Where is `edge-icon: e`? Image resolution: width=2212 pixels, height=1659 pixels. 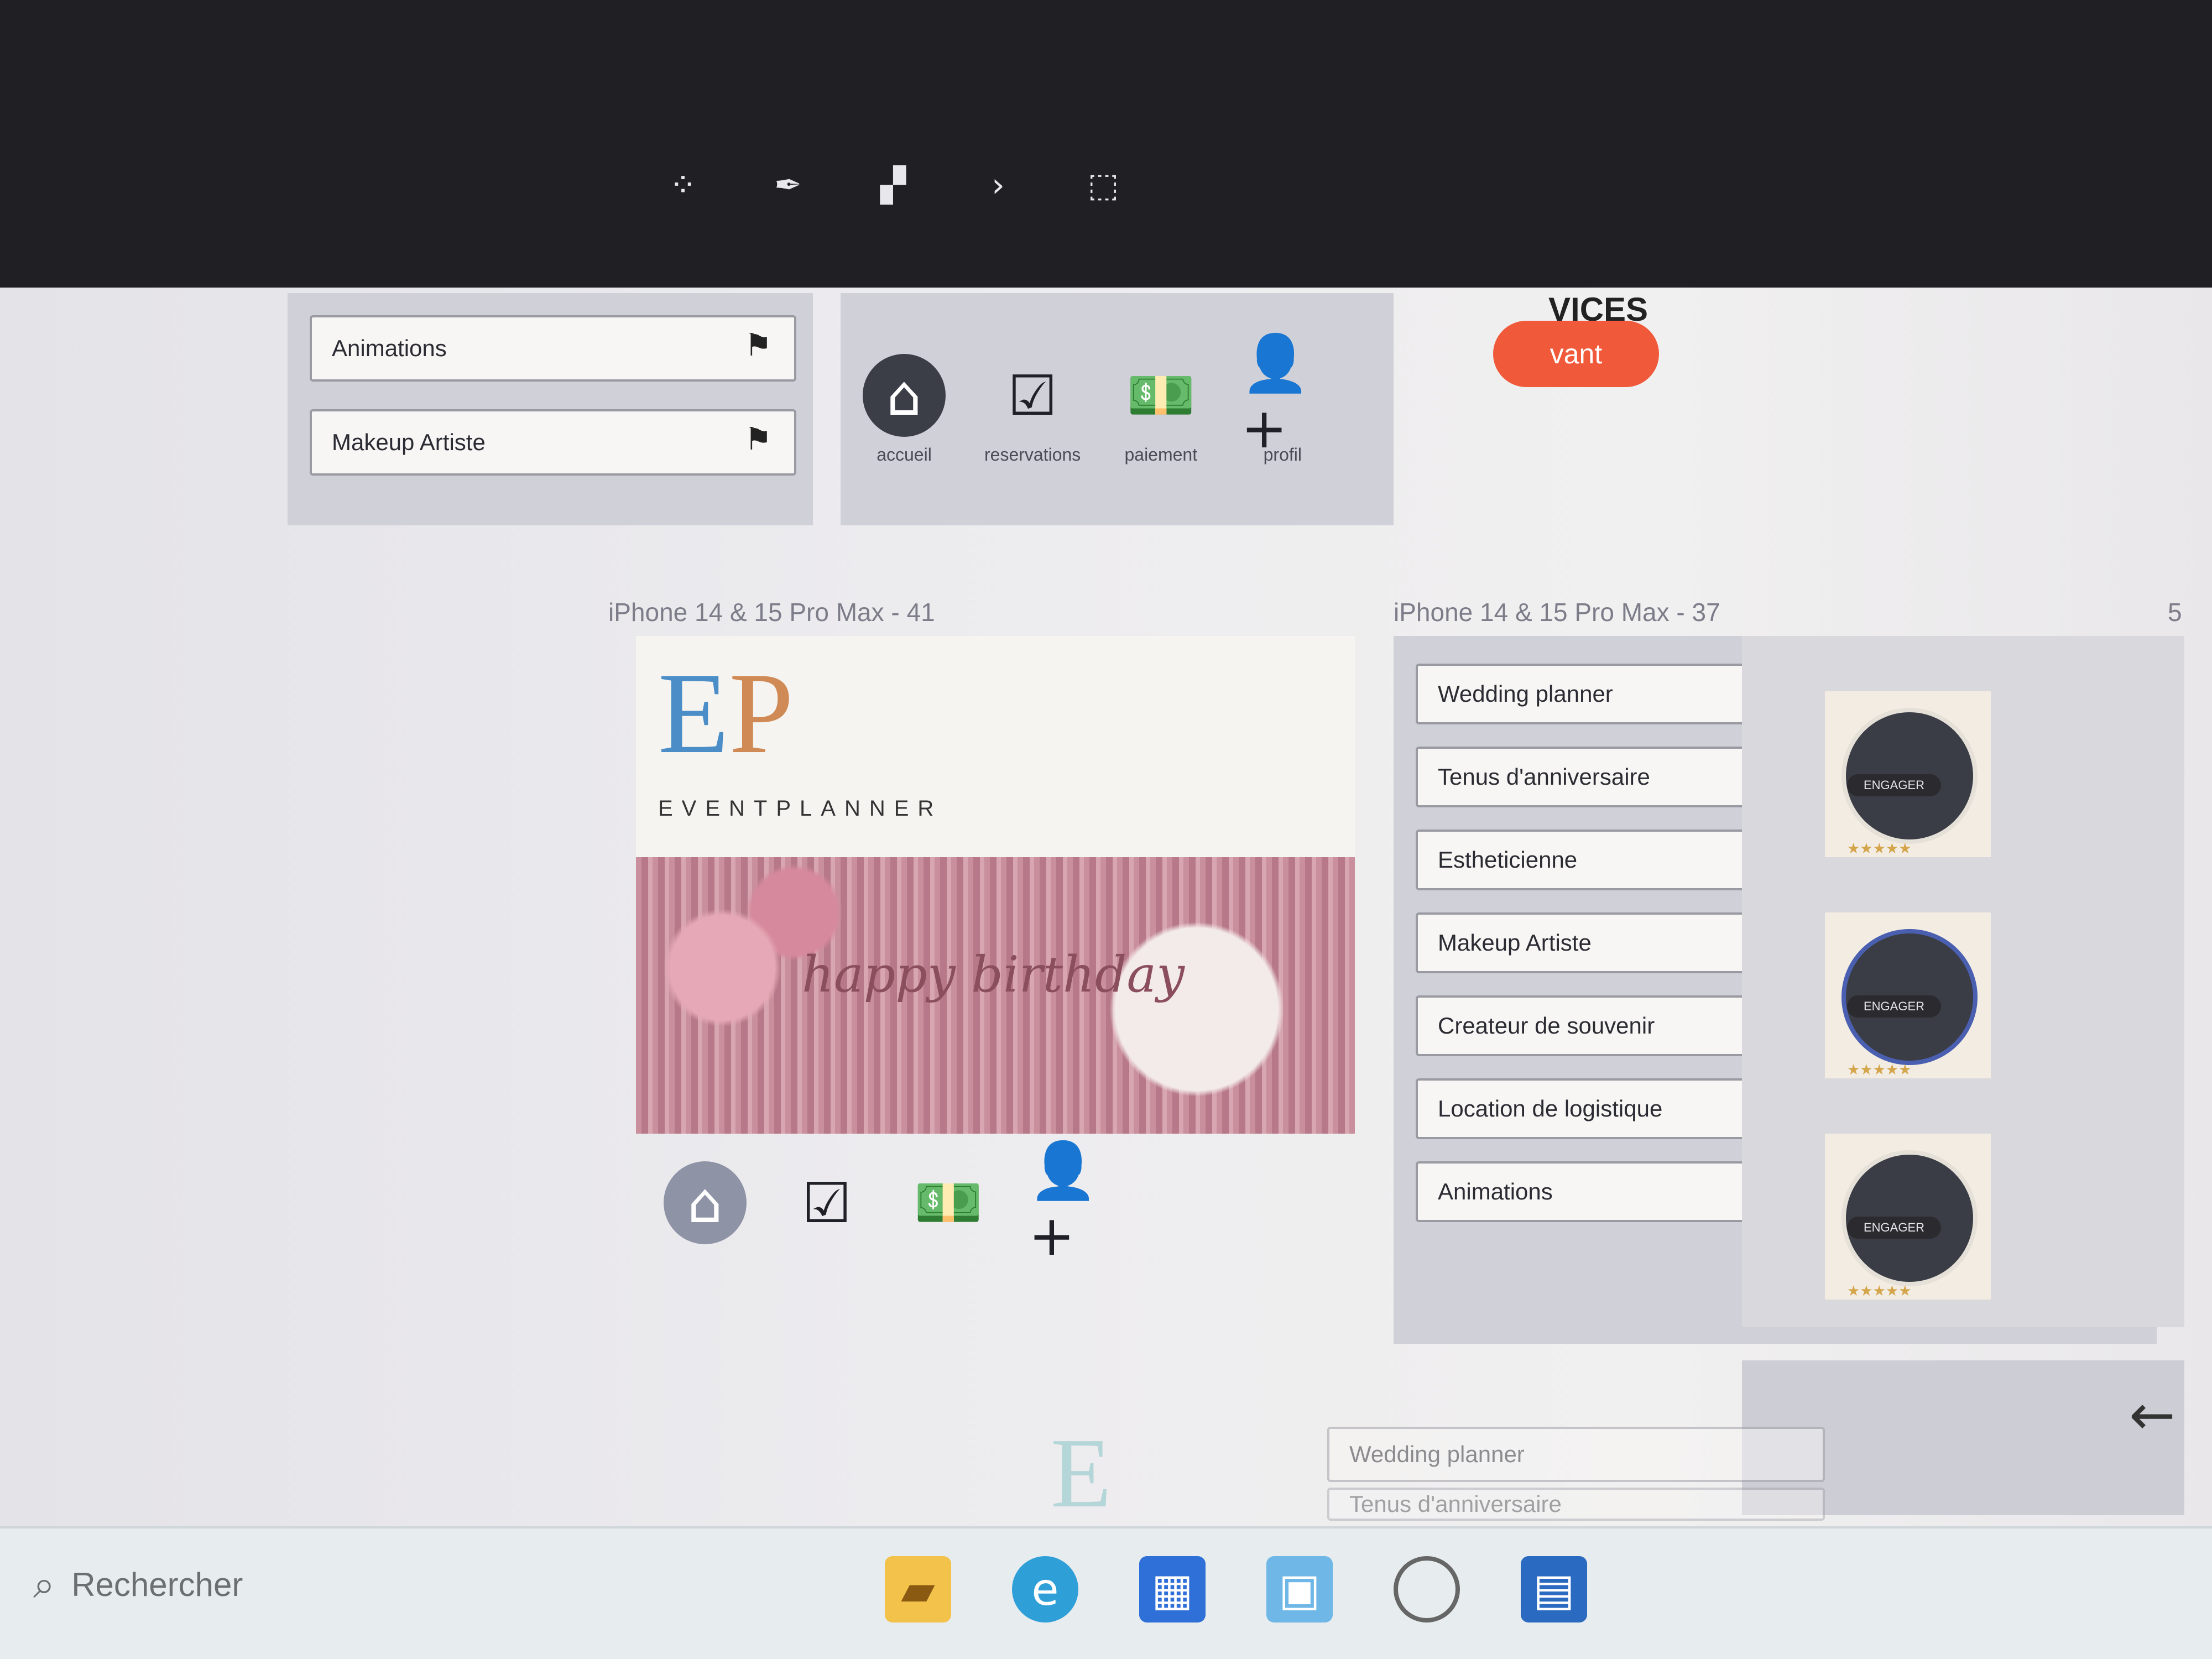 edge-icon: e is located at coordinates (1045, 1589).